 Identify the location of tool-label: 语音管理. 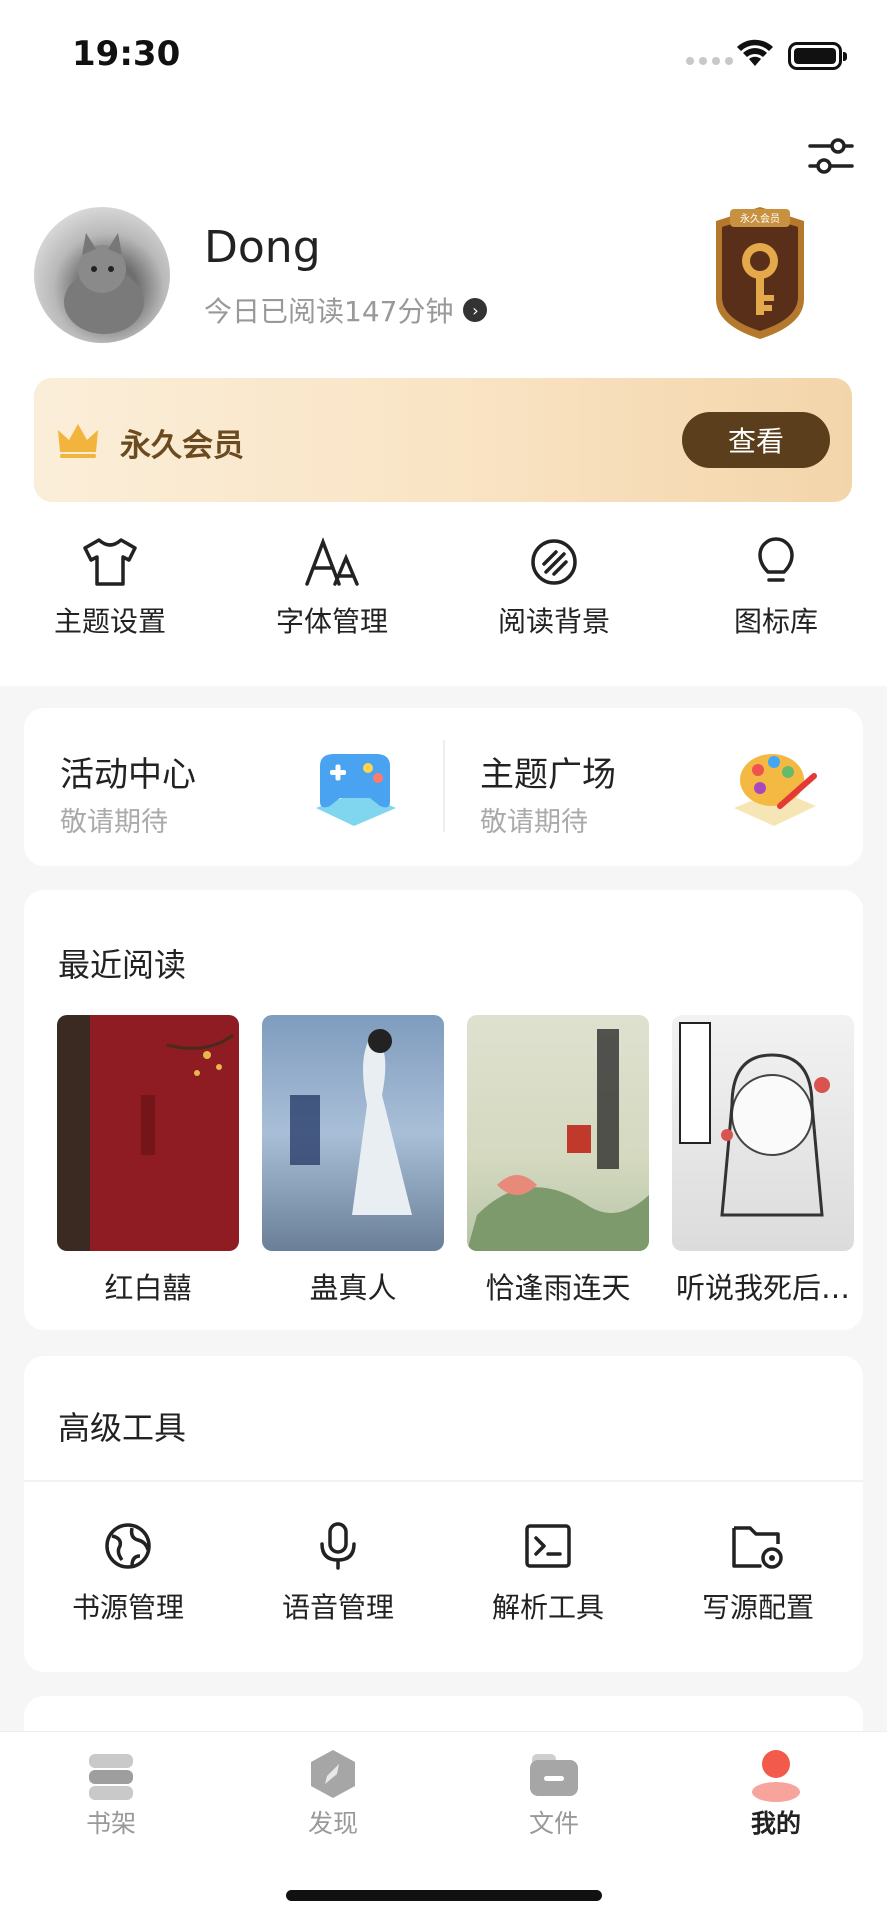
(337, 1607).